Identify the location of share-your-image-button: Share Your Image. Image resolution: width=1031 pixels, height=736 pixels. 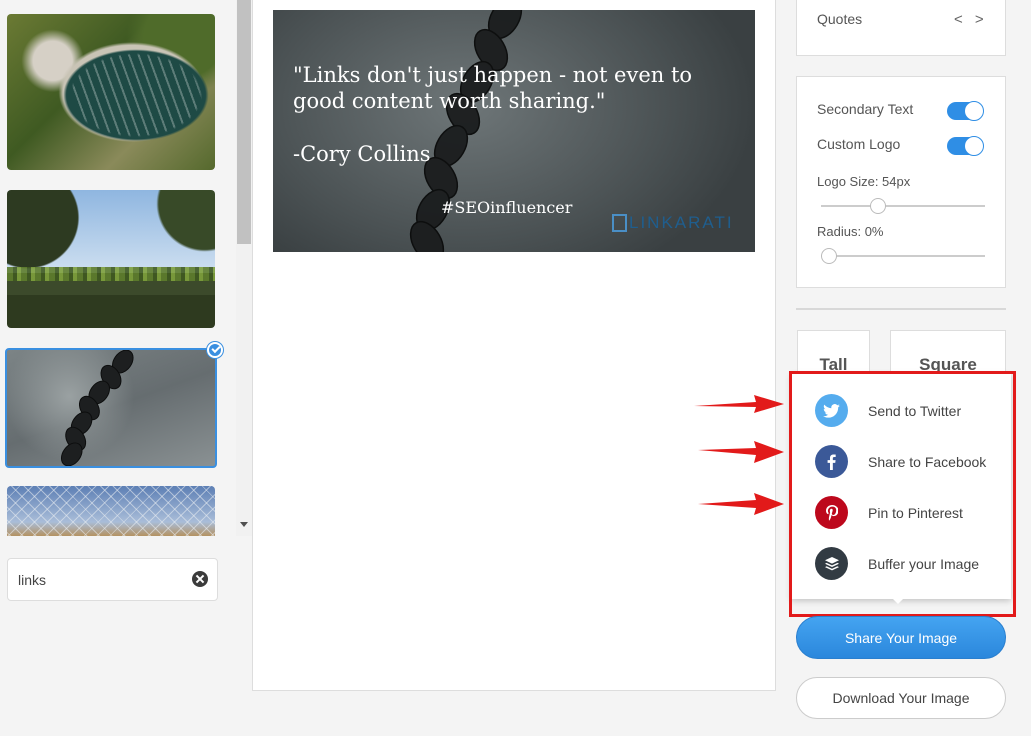
(901, 637).